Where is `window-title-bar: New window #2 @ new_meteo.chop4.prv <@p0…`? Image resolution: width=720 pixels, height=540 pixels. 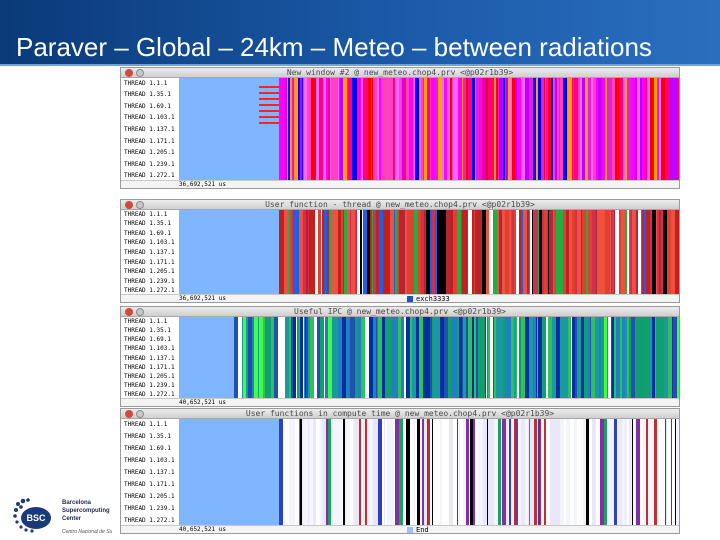 window-title-bar: New window #2 @ new_meteo.chop4.prv <@p0… is located at coordinates (400, 73).